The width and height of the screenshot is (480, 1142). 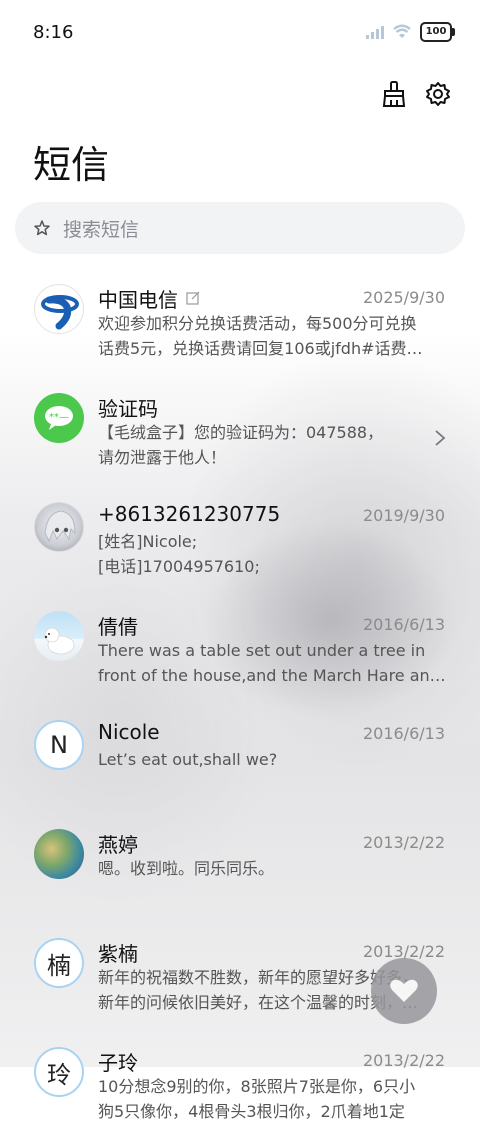 What do you see at coordinates (240, 228) in the screenshot?
I see `search-bar: 搜索短信` at bounding box center [240, 228].